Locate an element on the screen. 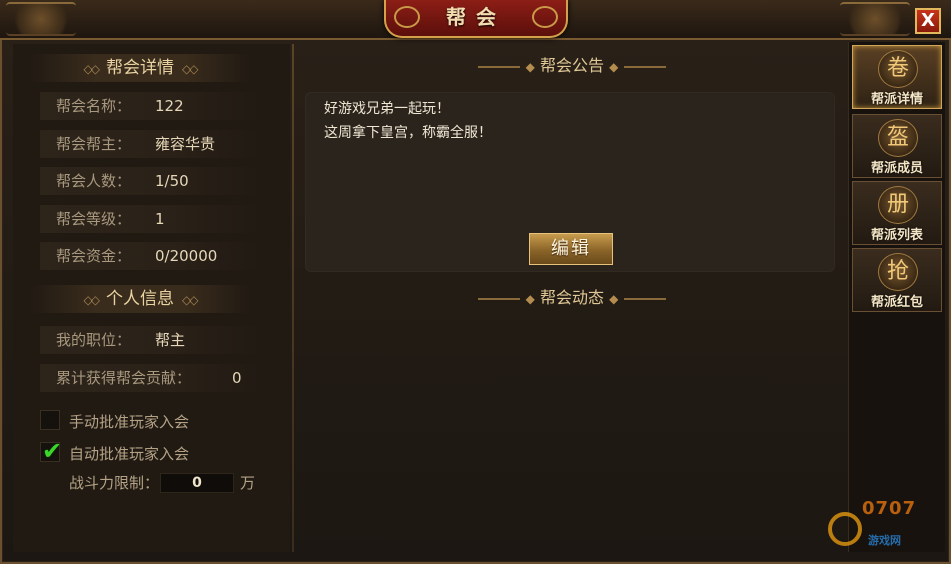  guild-details-header: ◇◇ 帮会详情 ◇◇ is located at coordinates (140, 68).